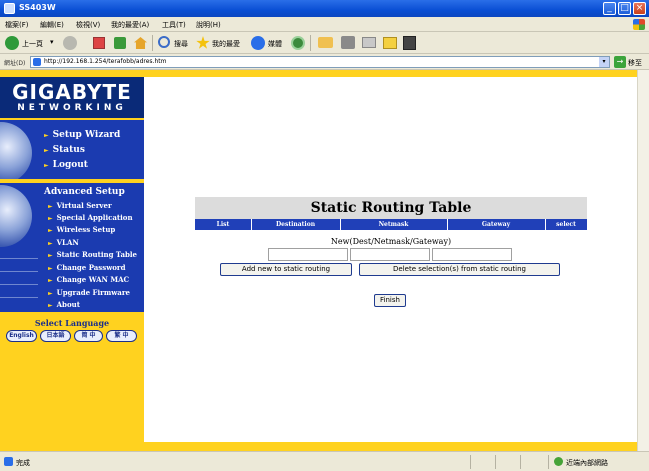 The width and height of the screenshot is (649, 471). Describe the element at coordinates (97, 254) in the screenshot. I see `nav-label: Static Routing Table` at that location.